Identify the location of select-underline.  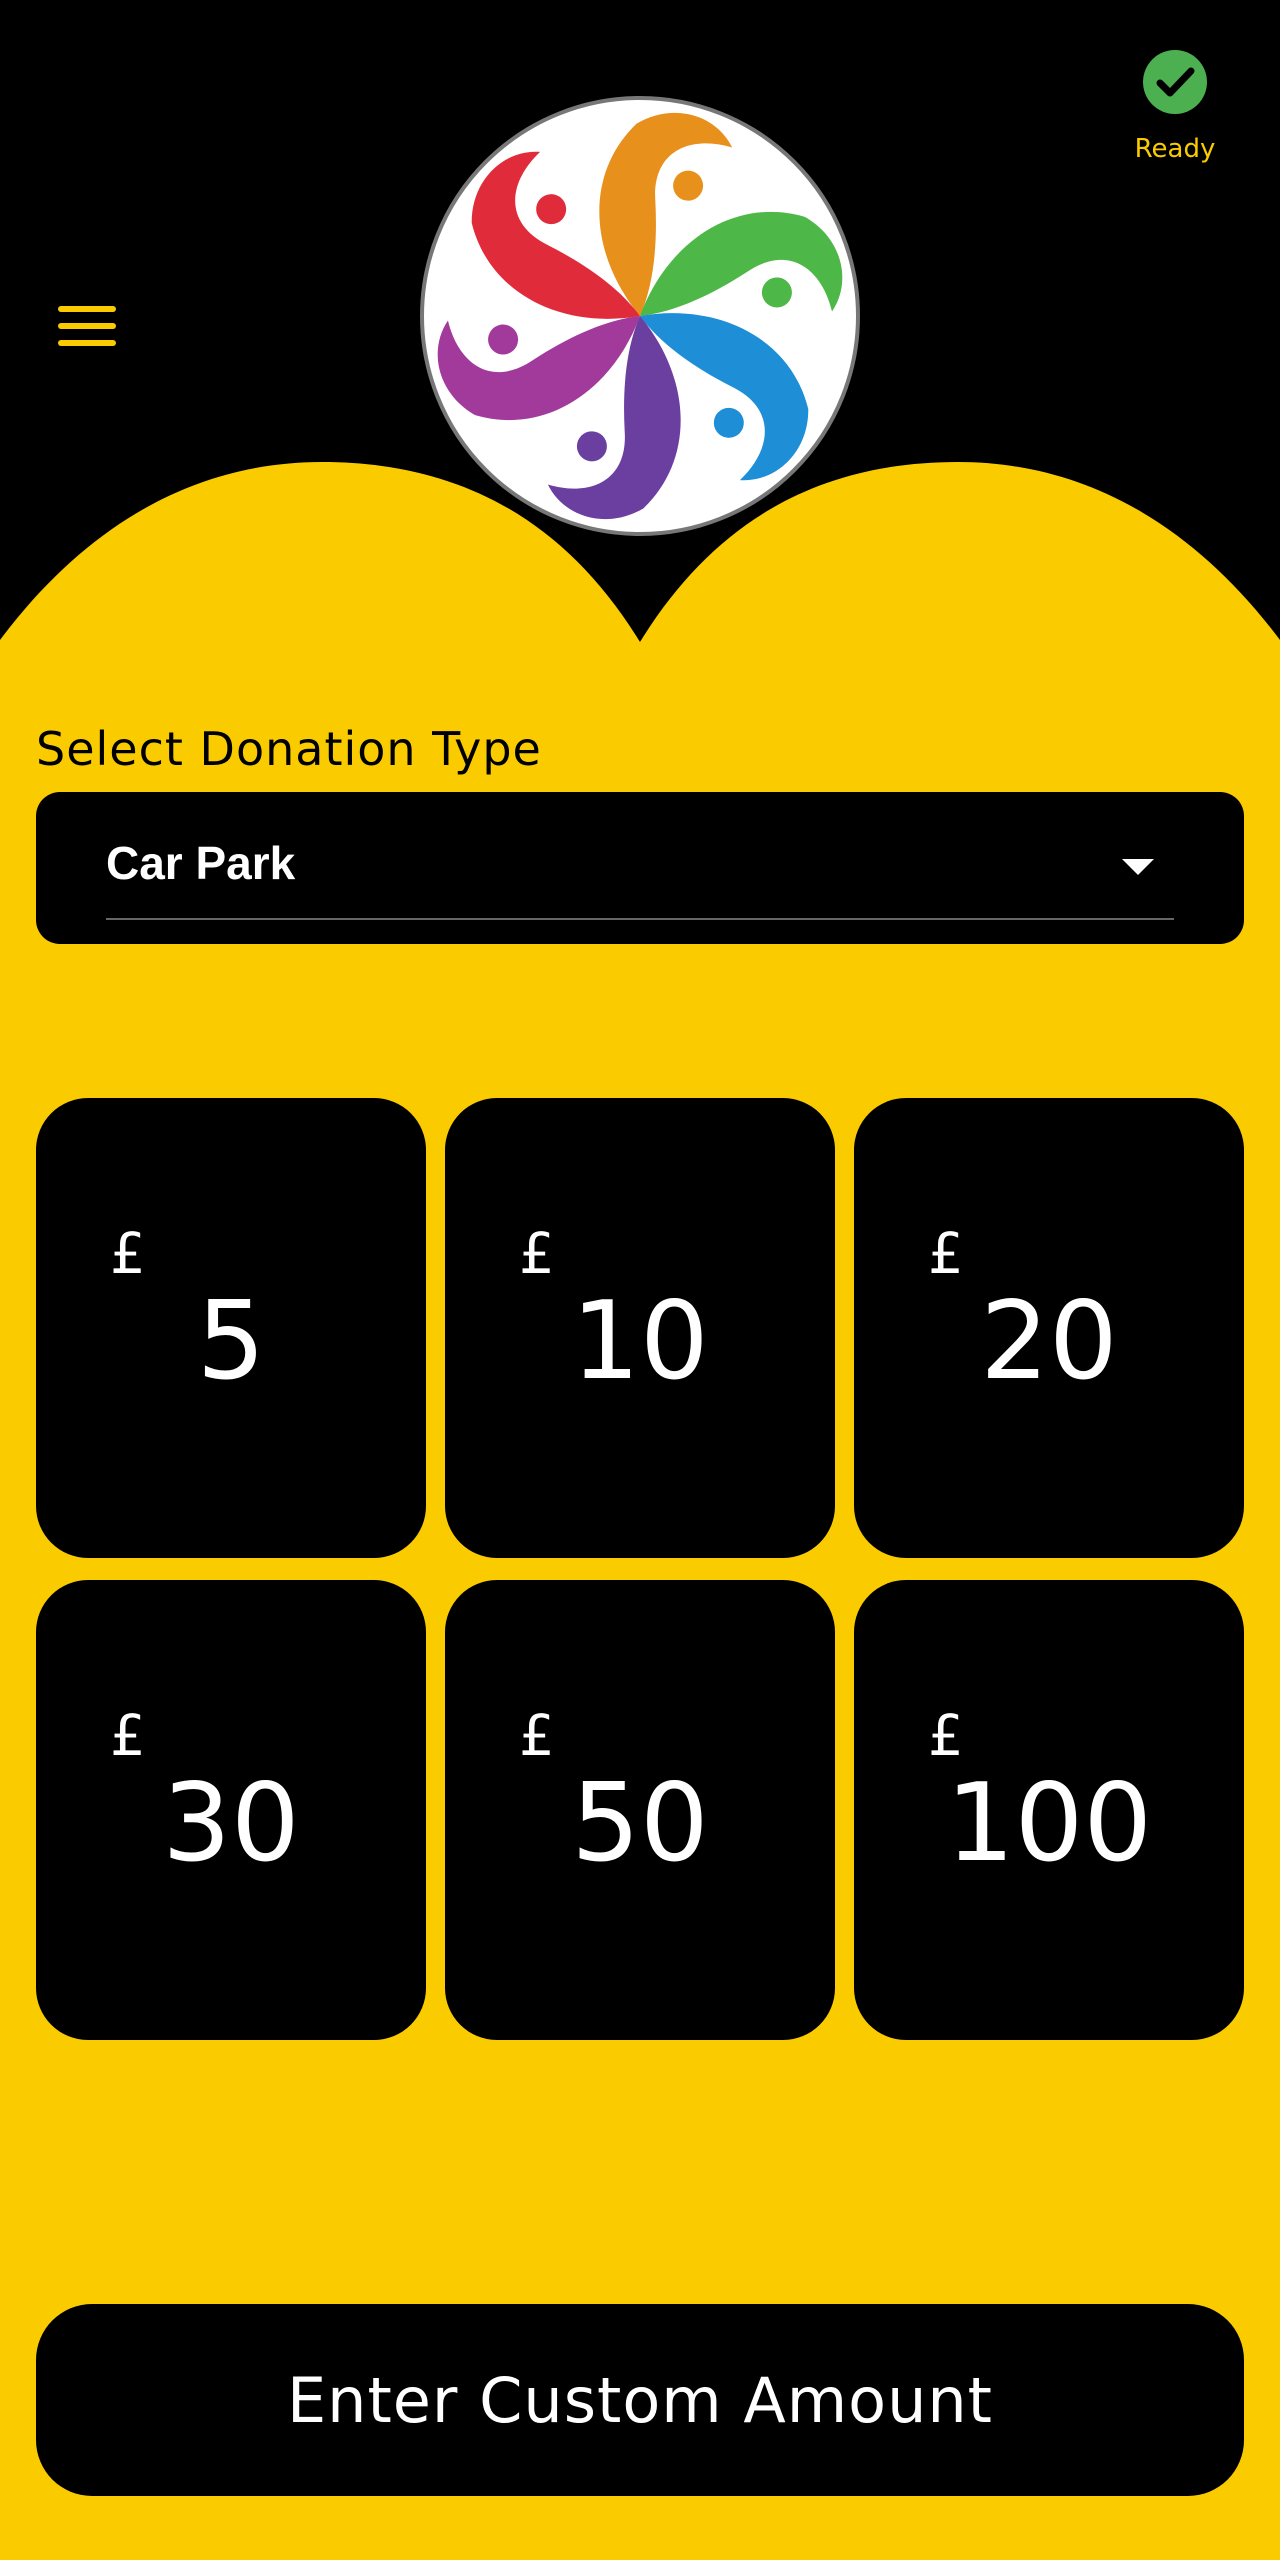
(640, 919).